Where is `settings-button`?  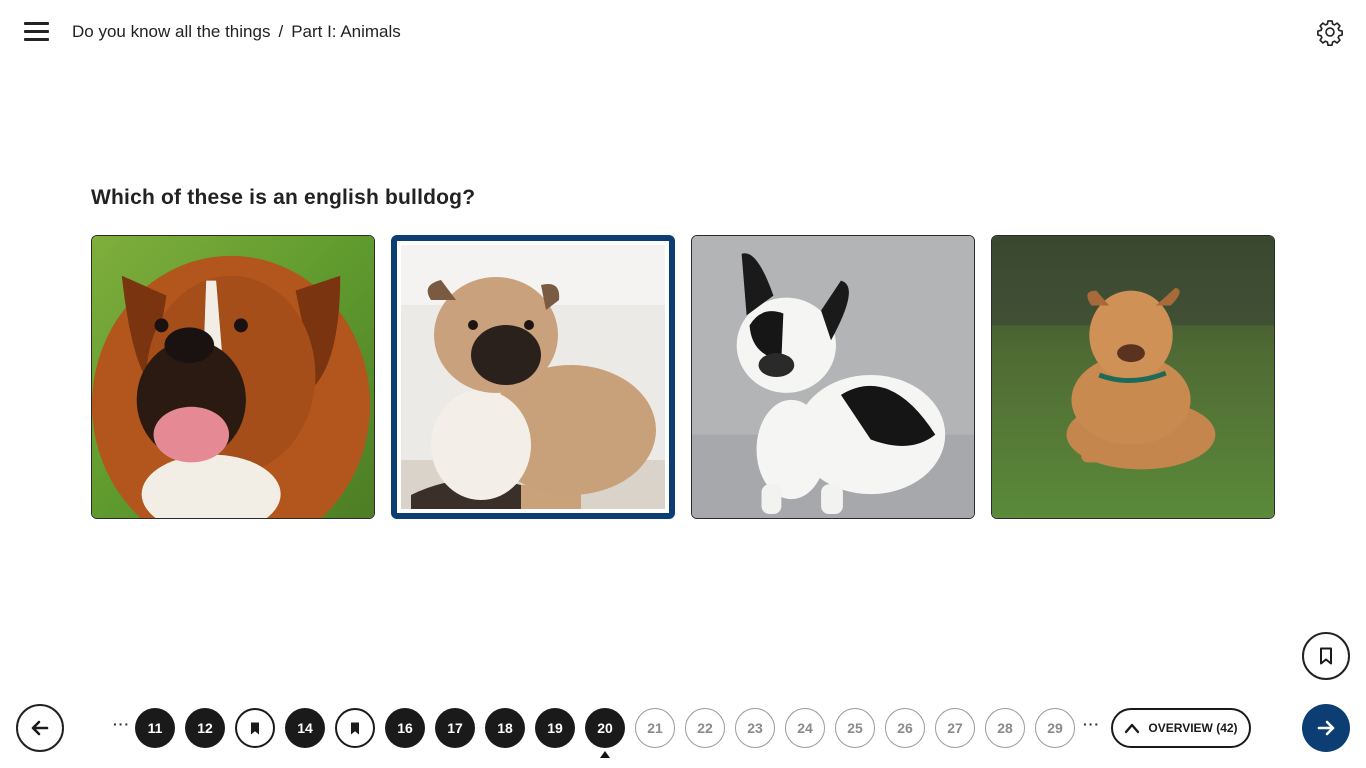
settings-button is located at coordinates (1330, 32).